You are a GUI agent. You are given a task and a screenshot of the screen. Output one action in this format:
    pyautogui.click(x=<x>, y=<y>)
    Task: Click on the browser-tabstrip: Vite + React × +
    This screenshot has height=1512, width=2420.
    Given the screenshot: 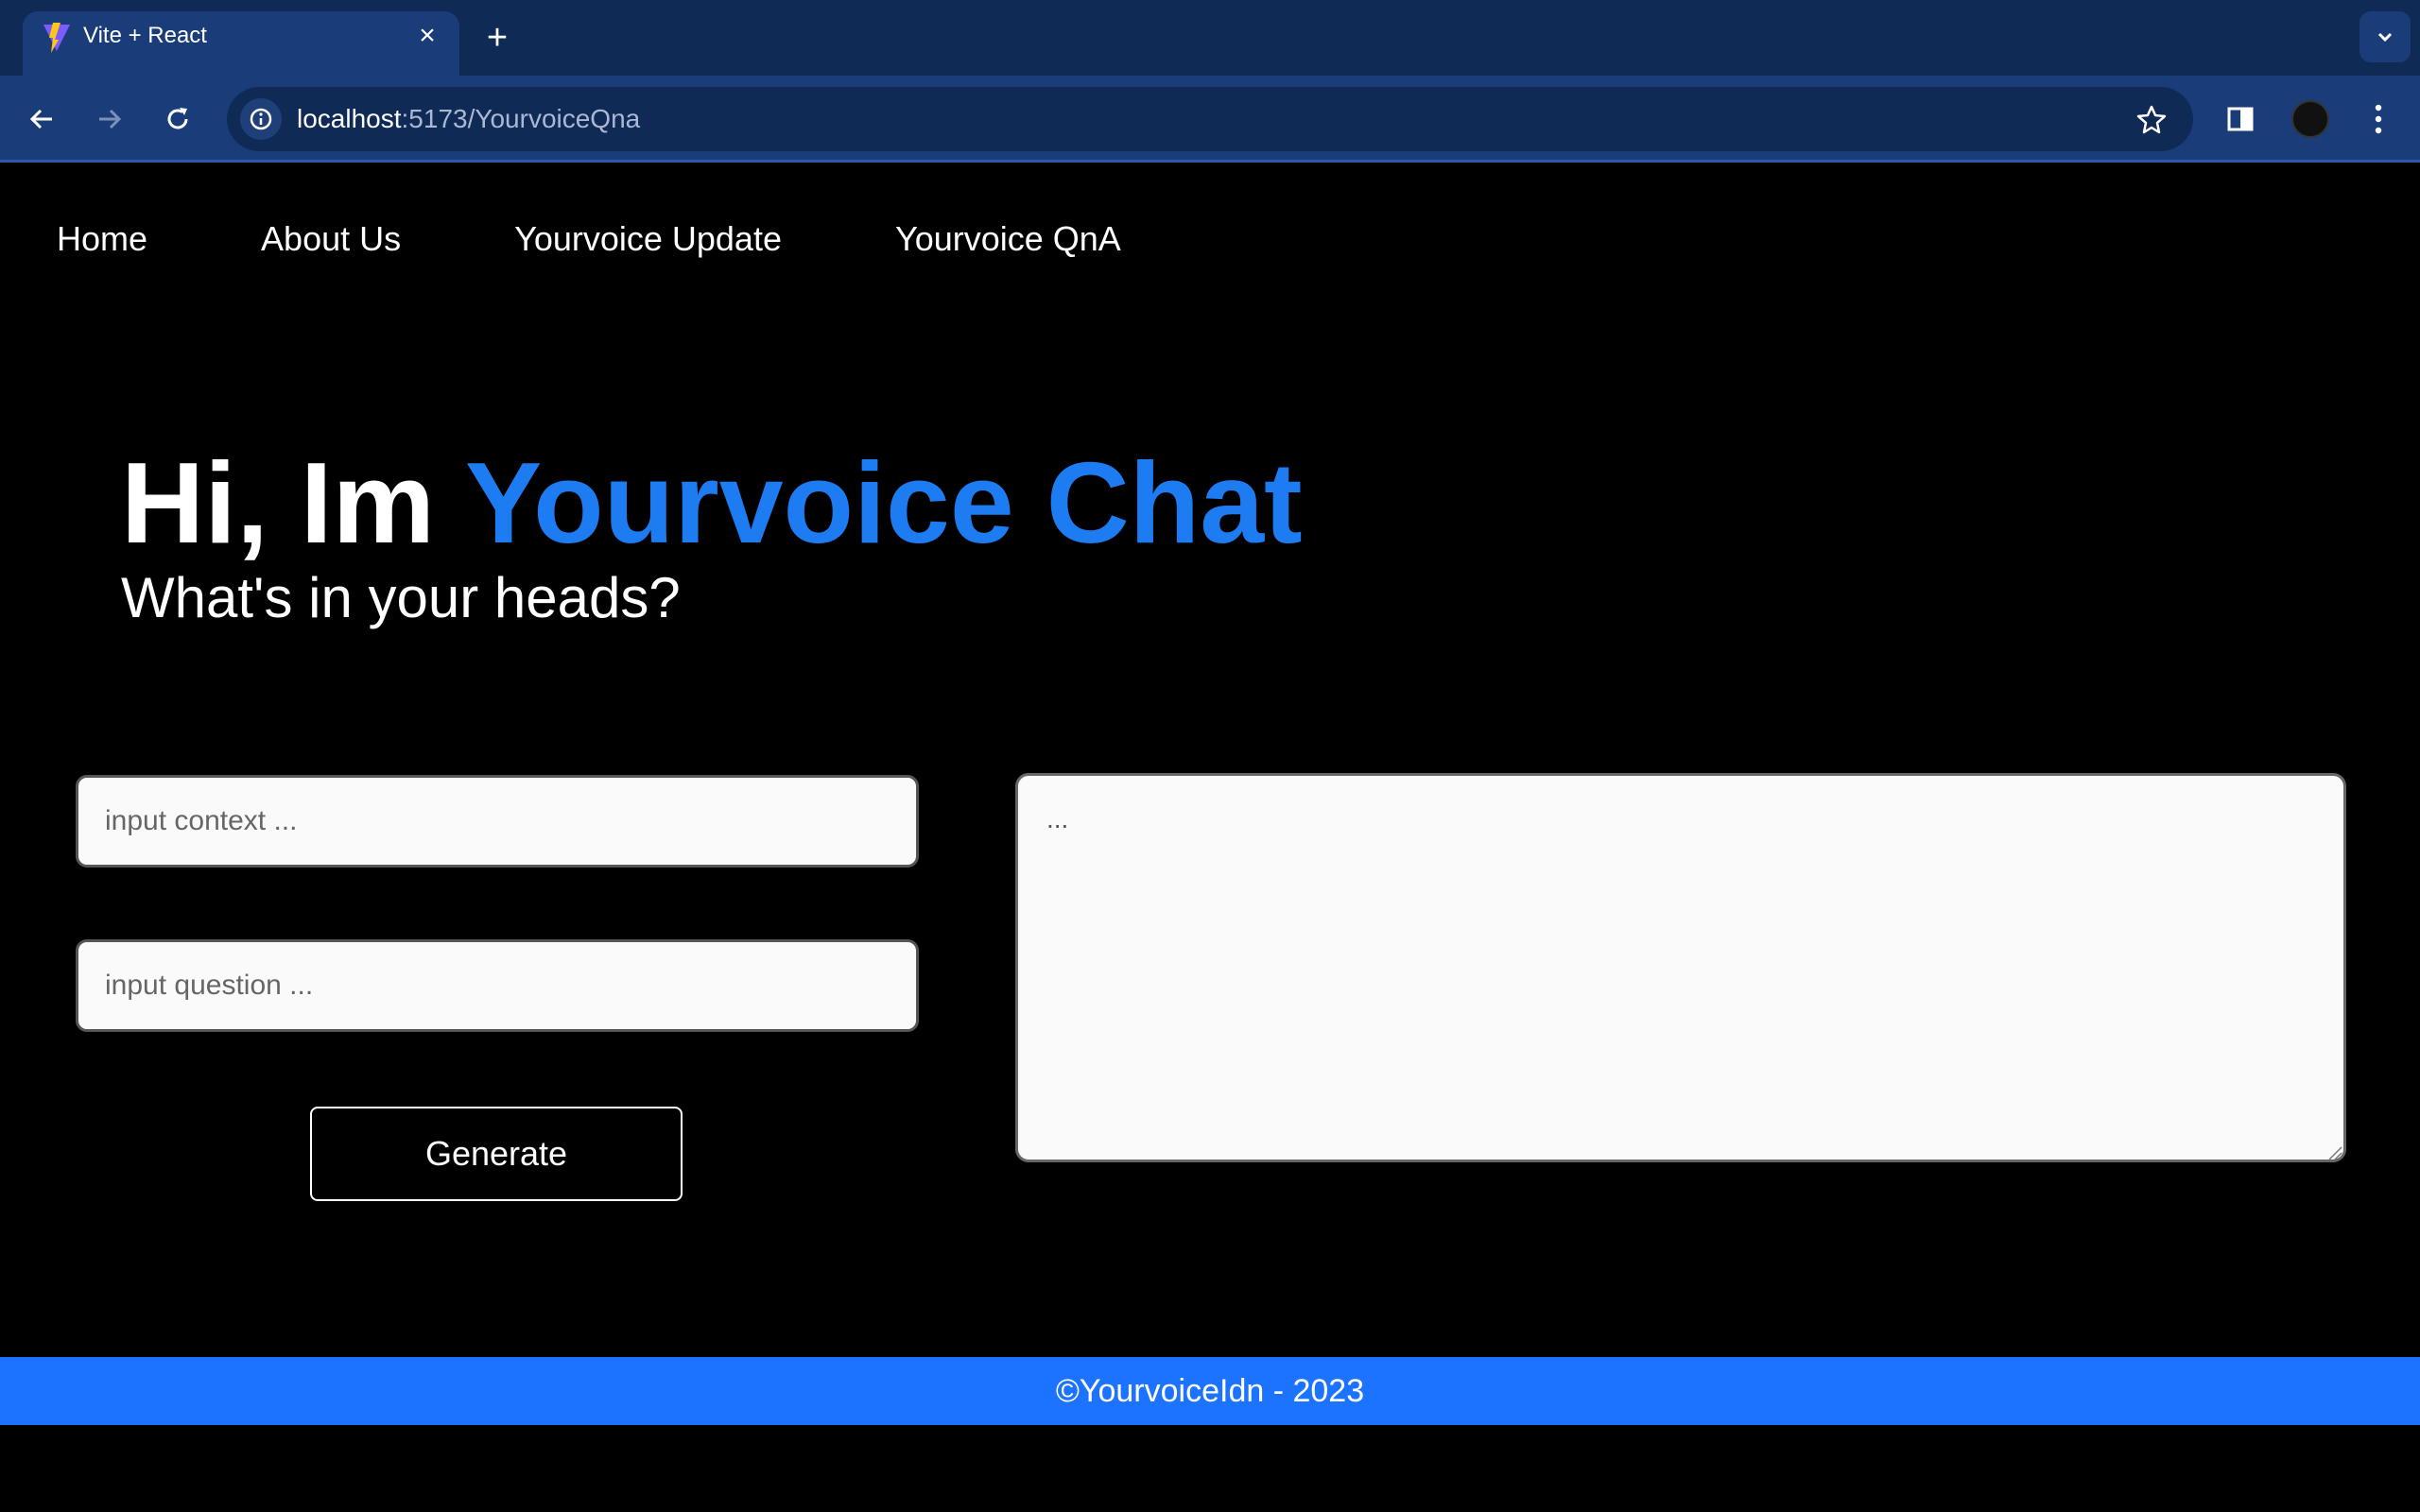 What is the action you would take?
    pyautogui.click(x=1210, y=38)
    